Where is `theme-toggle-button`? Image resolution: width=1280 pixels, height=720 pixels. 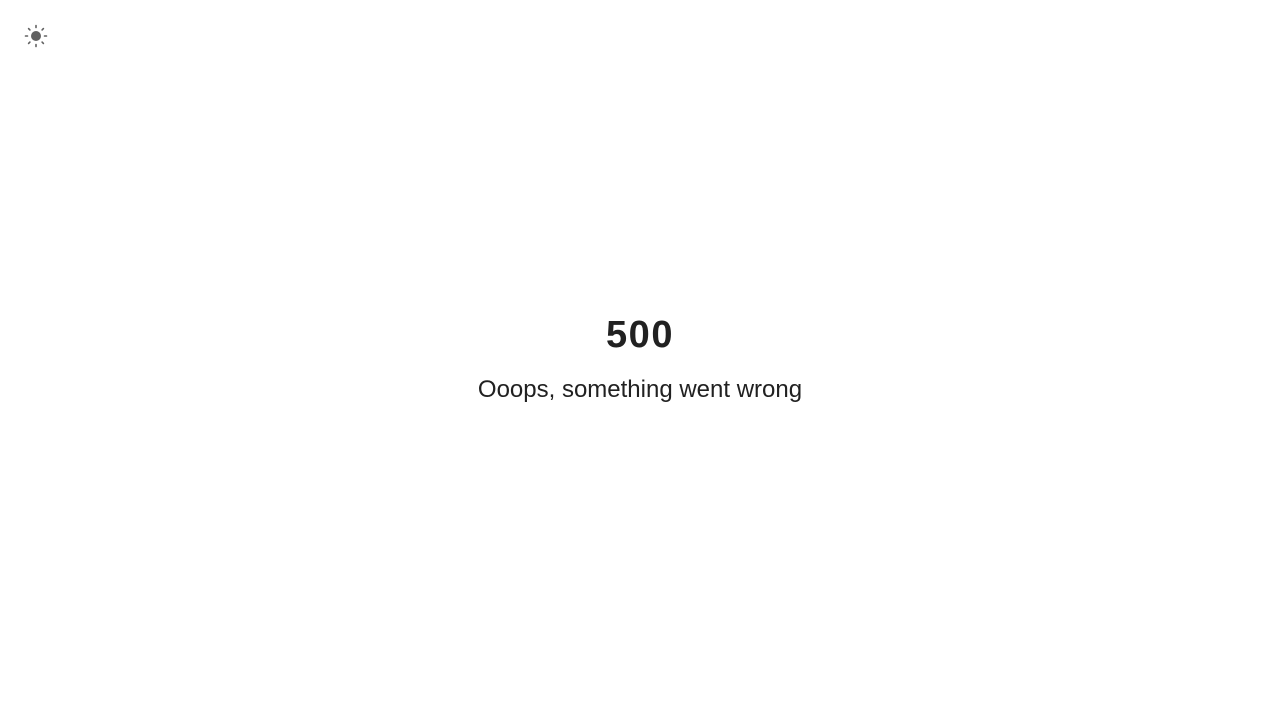 theme-toggle-button is located at coordinates (36, 36).